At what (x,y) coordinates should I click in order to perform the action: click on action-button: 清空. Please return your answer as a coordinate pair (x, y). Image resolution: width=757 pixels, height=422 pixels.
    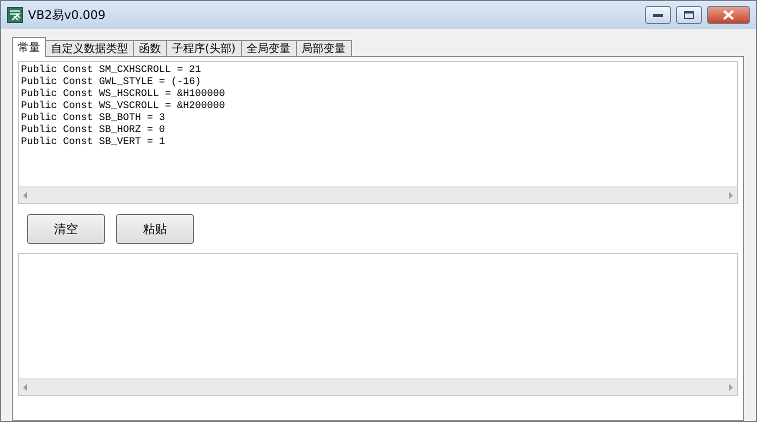
    Looking at the image, I should click on (66, 229).